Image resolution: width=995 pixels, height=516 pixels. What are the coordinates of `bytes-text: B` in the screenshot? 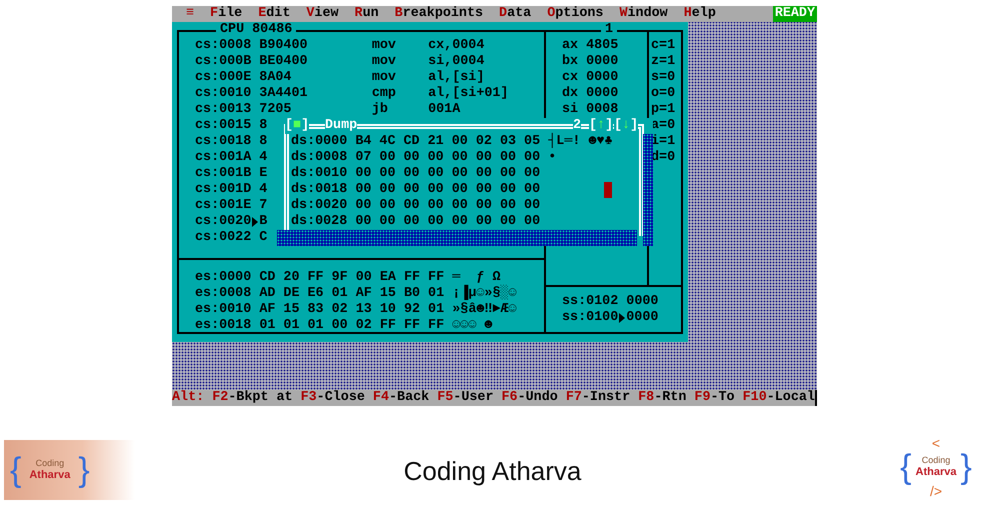 It's located at (263, 222).